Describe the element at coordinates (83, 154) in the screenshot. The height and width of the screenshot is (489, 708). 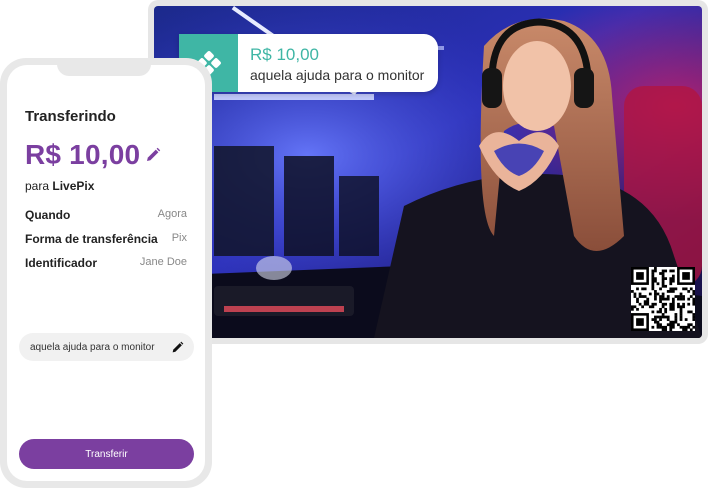
I see `transfer-amount: R$ 10,00` at that location.